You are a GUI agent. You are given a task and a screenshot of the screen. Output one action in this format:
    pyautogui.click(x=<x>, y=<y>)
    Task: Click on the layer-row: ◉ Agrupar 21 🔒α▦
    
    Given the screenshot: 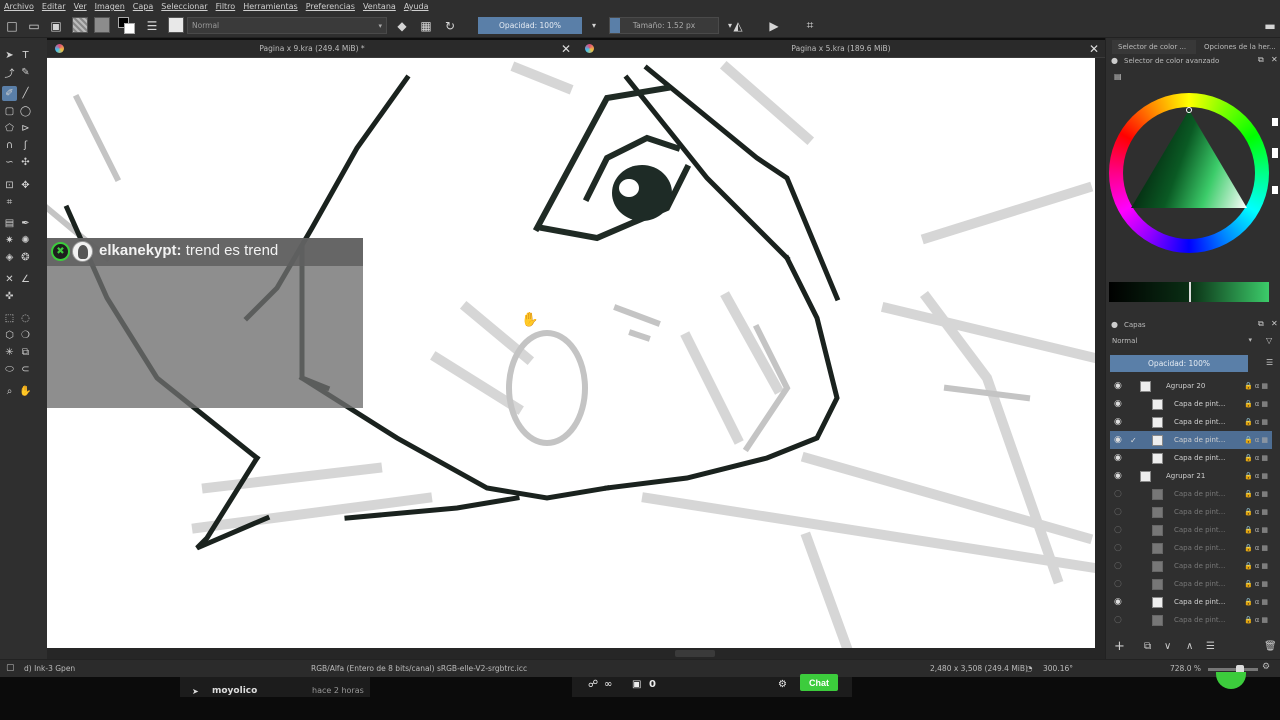 What is the action you would take?
    pyautogui.click(x=1191, y=476)
    